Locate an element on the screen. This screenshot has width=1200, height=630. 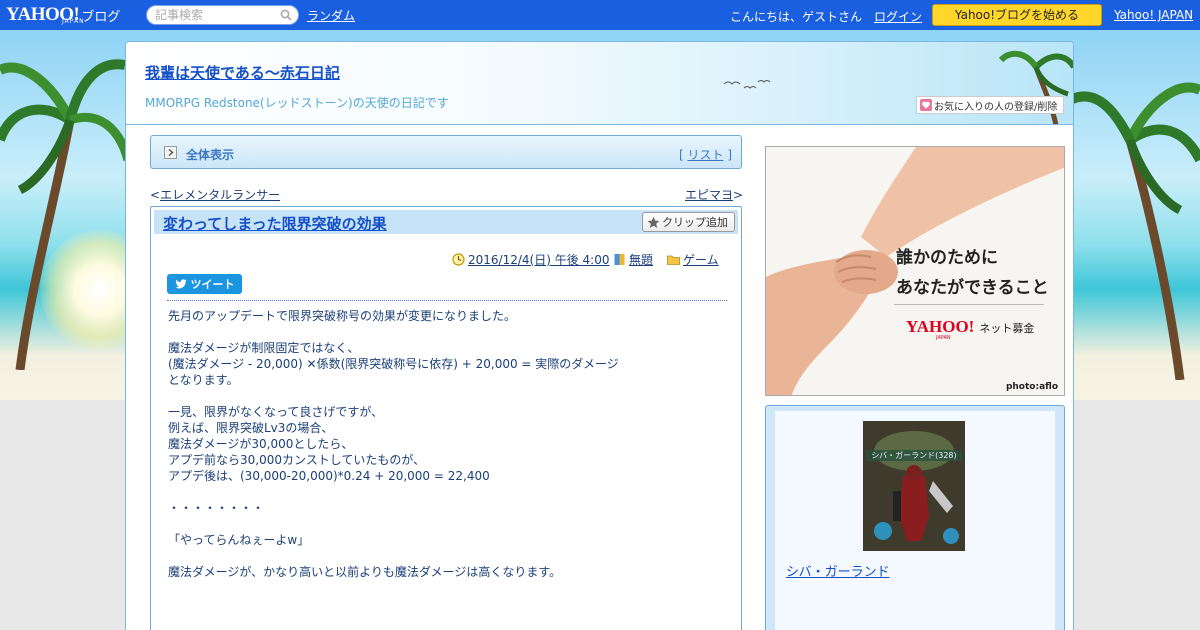
profile-panel: シバ・ガーランド(328) シバ・ガーランド is located at coordinates (915, 517).